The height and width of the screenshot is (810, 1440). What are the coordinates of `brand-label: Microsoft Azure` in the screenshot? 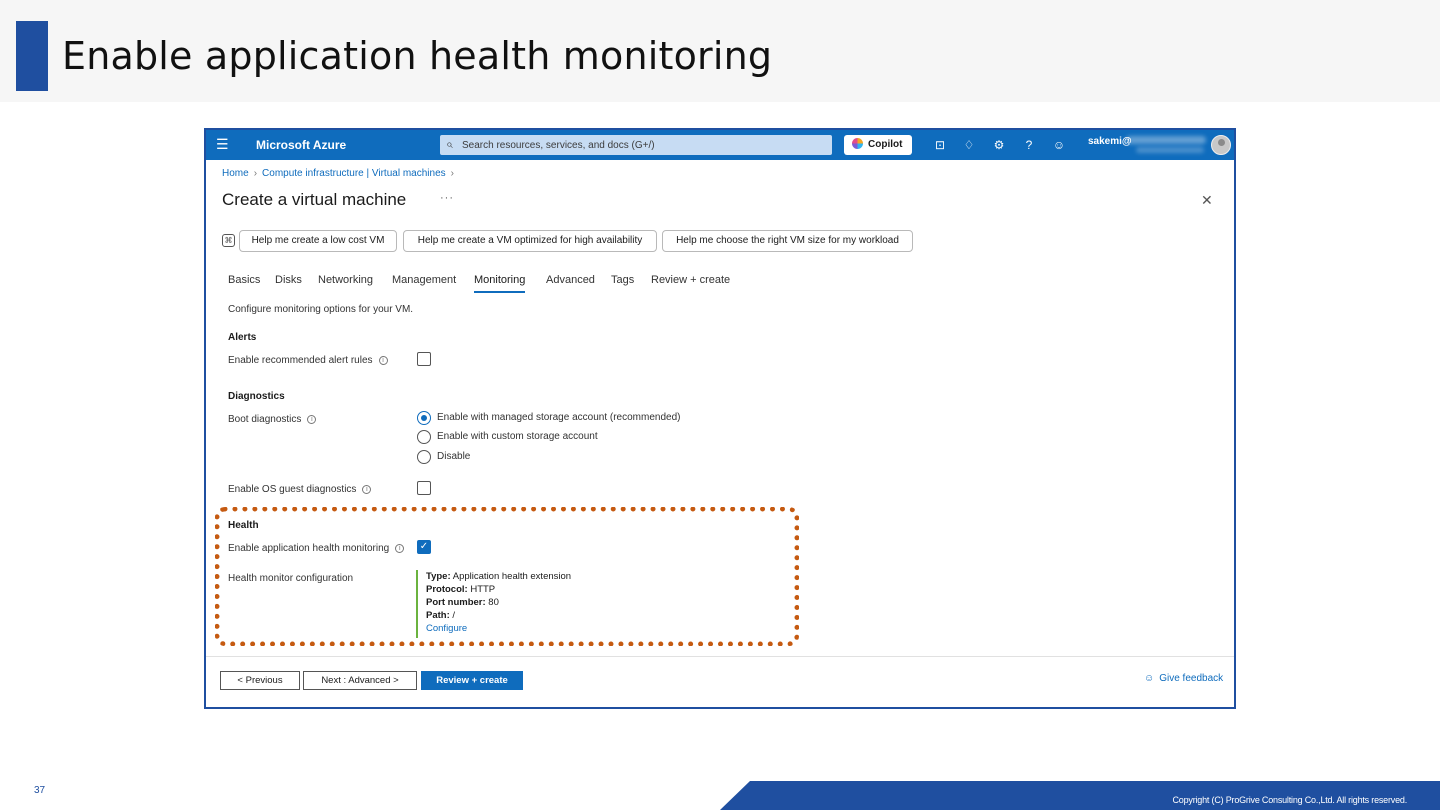 It's located at (301, 145).